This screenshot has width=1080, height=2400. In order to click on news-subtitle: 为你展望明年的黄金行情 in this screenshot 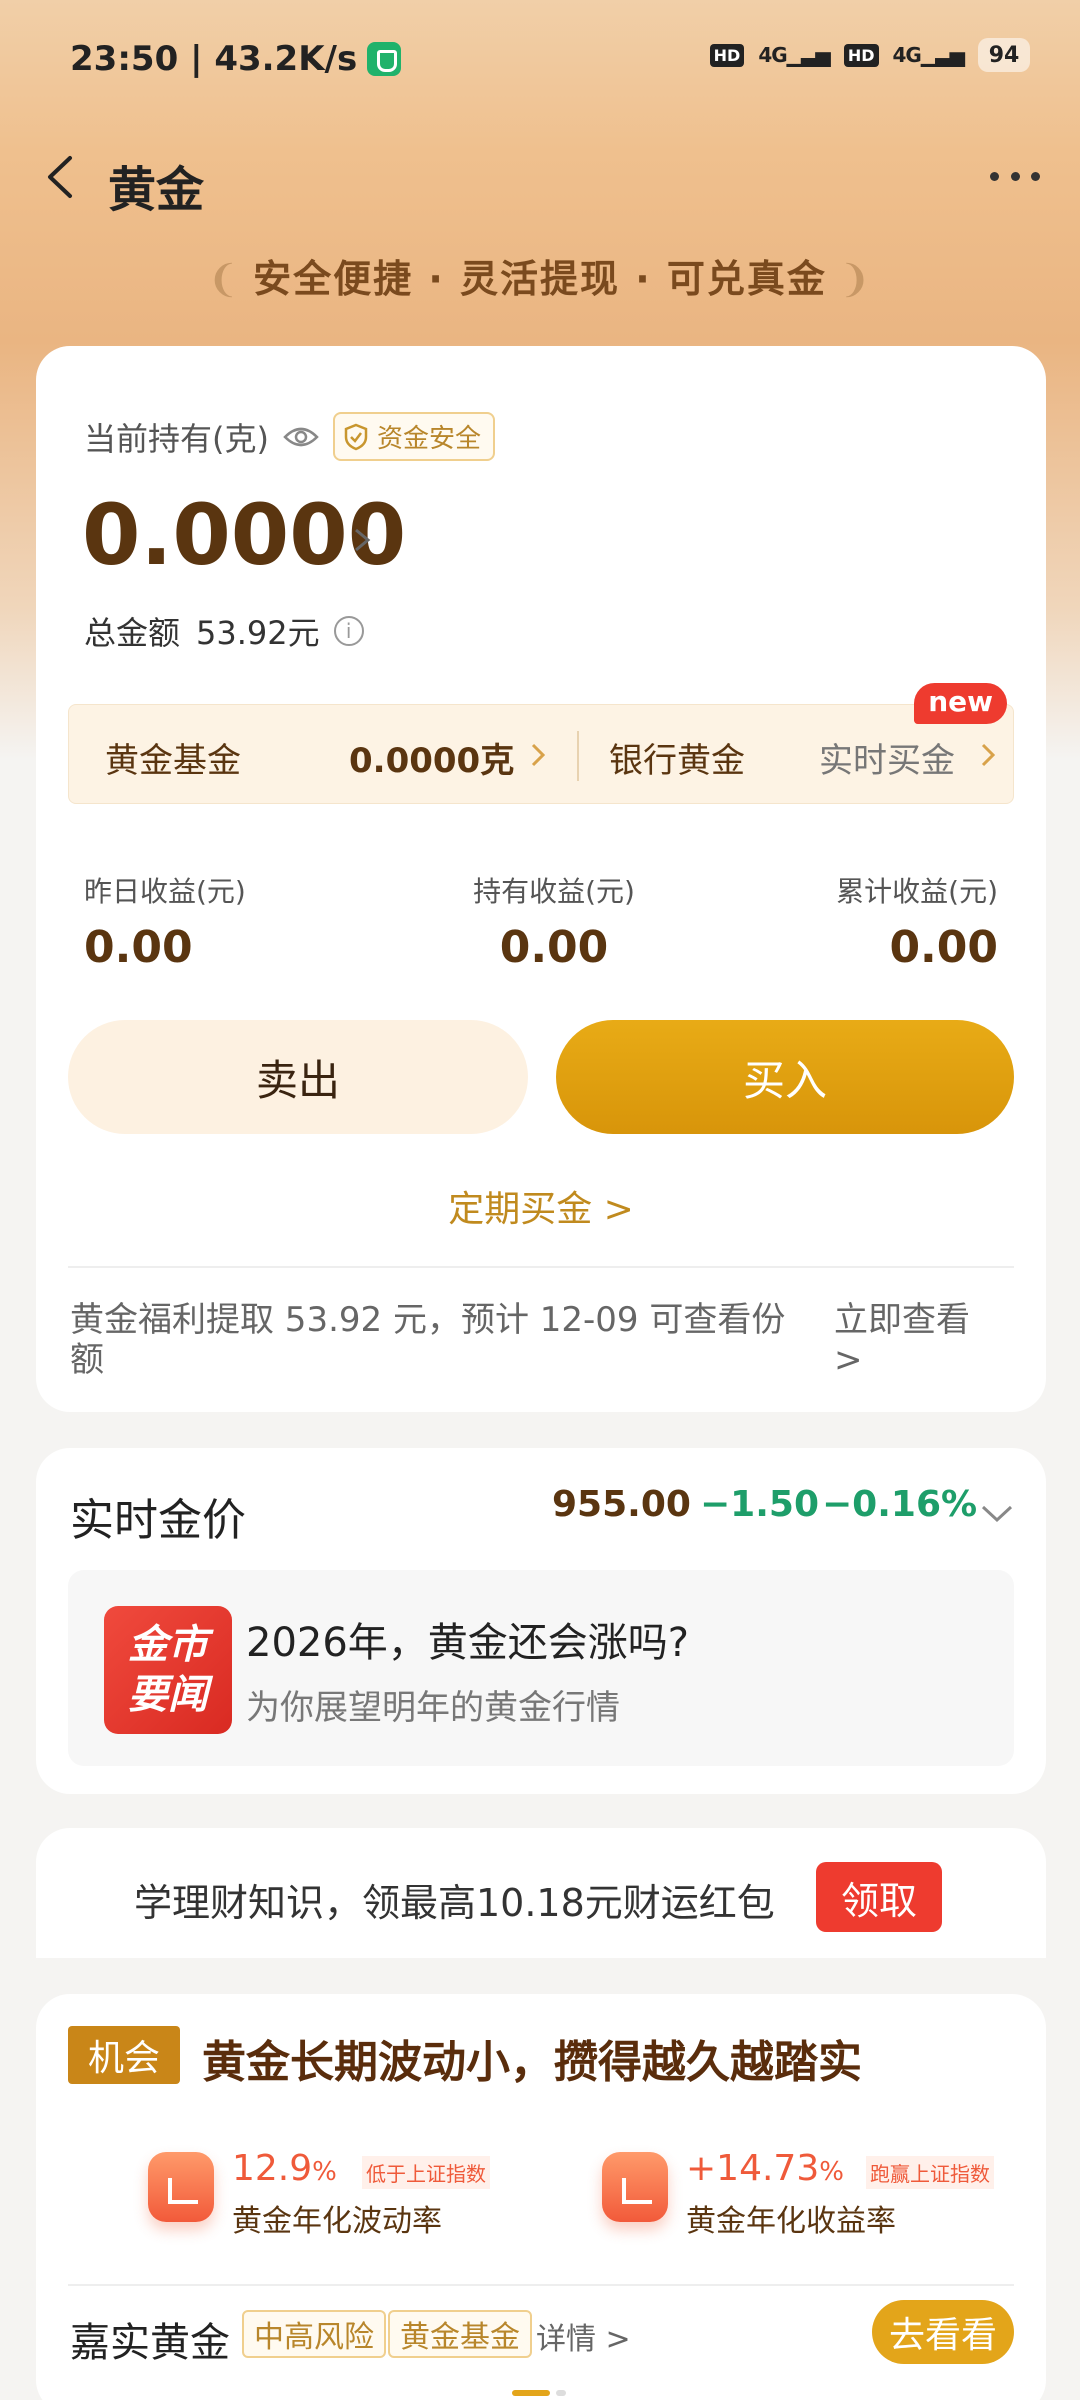, I will do `click(433, 1708)`.